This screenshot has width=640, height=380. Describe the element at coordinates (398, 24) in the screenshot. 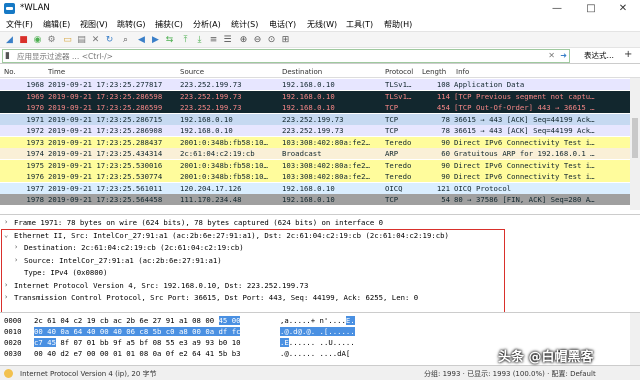

I see `menu-help: 帮助(H)` at that location.